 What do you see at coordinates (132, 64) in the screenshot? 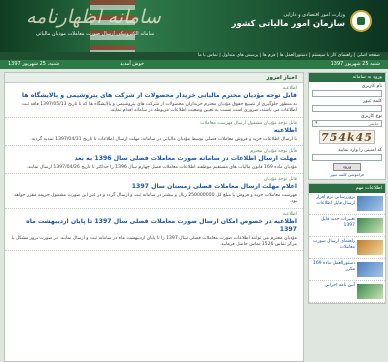
I see `welcome-text: خوش آمدید` at bounding box center [132, 64].